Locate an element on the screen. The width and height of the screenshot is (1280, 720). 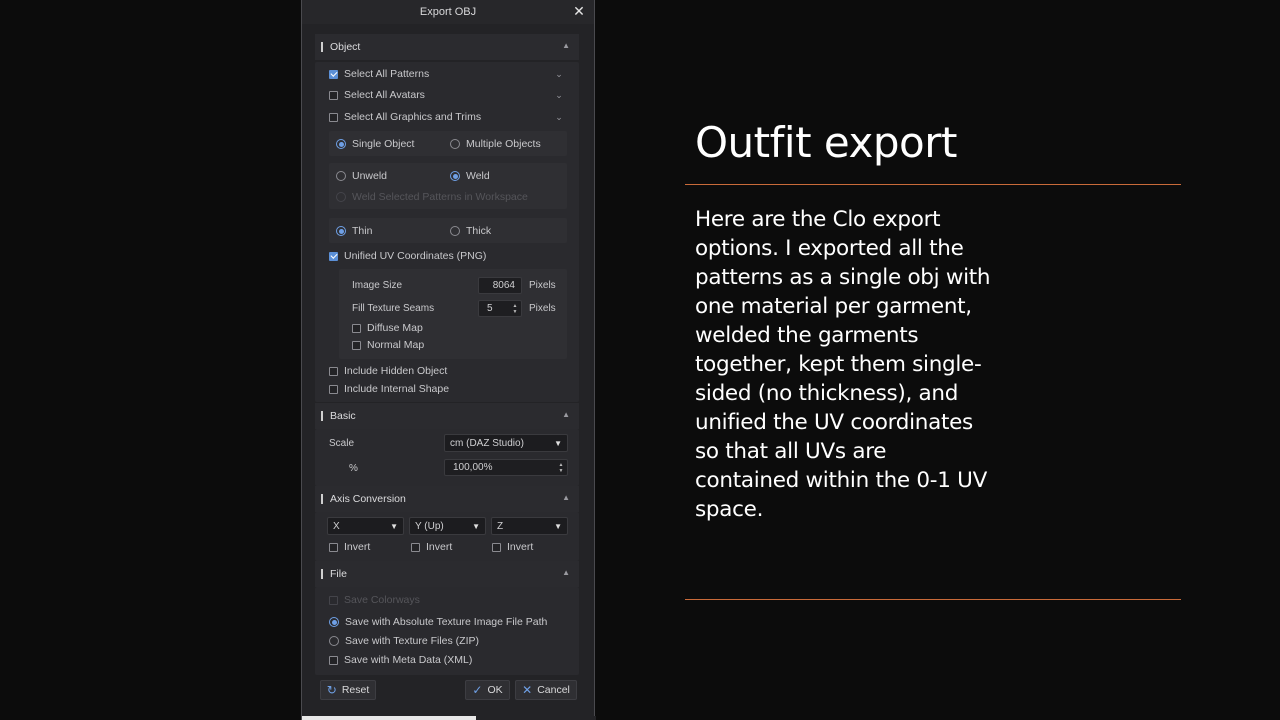
save-meta-checkbox is located at coordinates (333, 660).